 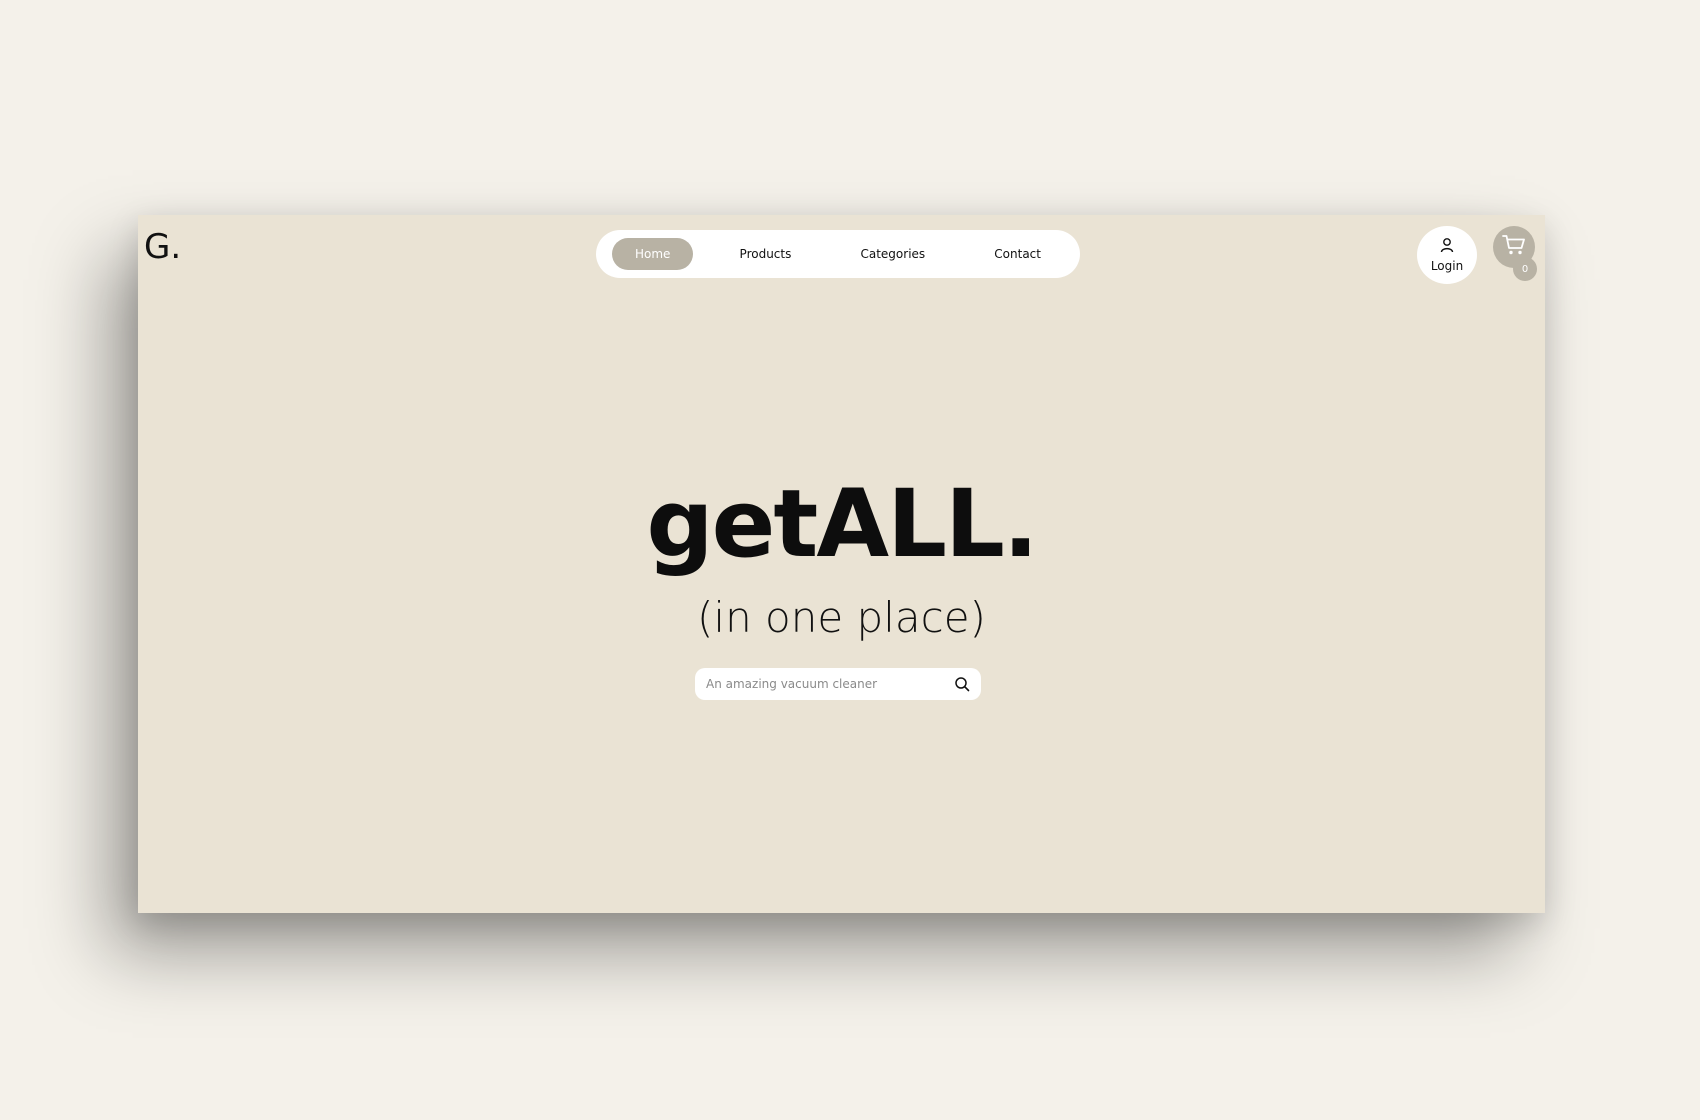 What do you see at coordinates (1525, 269) in the screenshot?
I see `cart-count-badge: 0` at bounding box center [1525, 269].